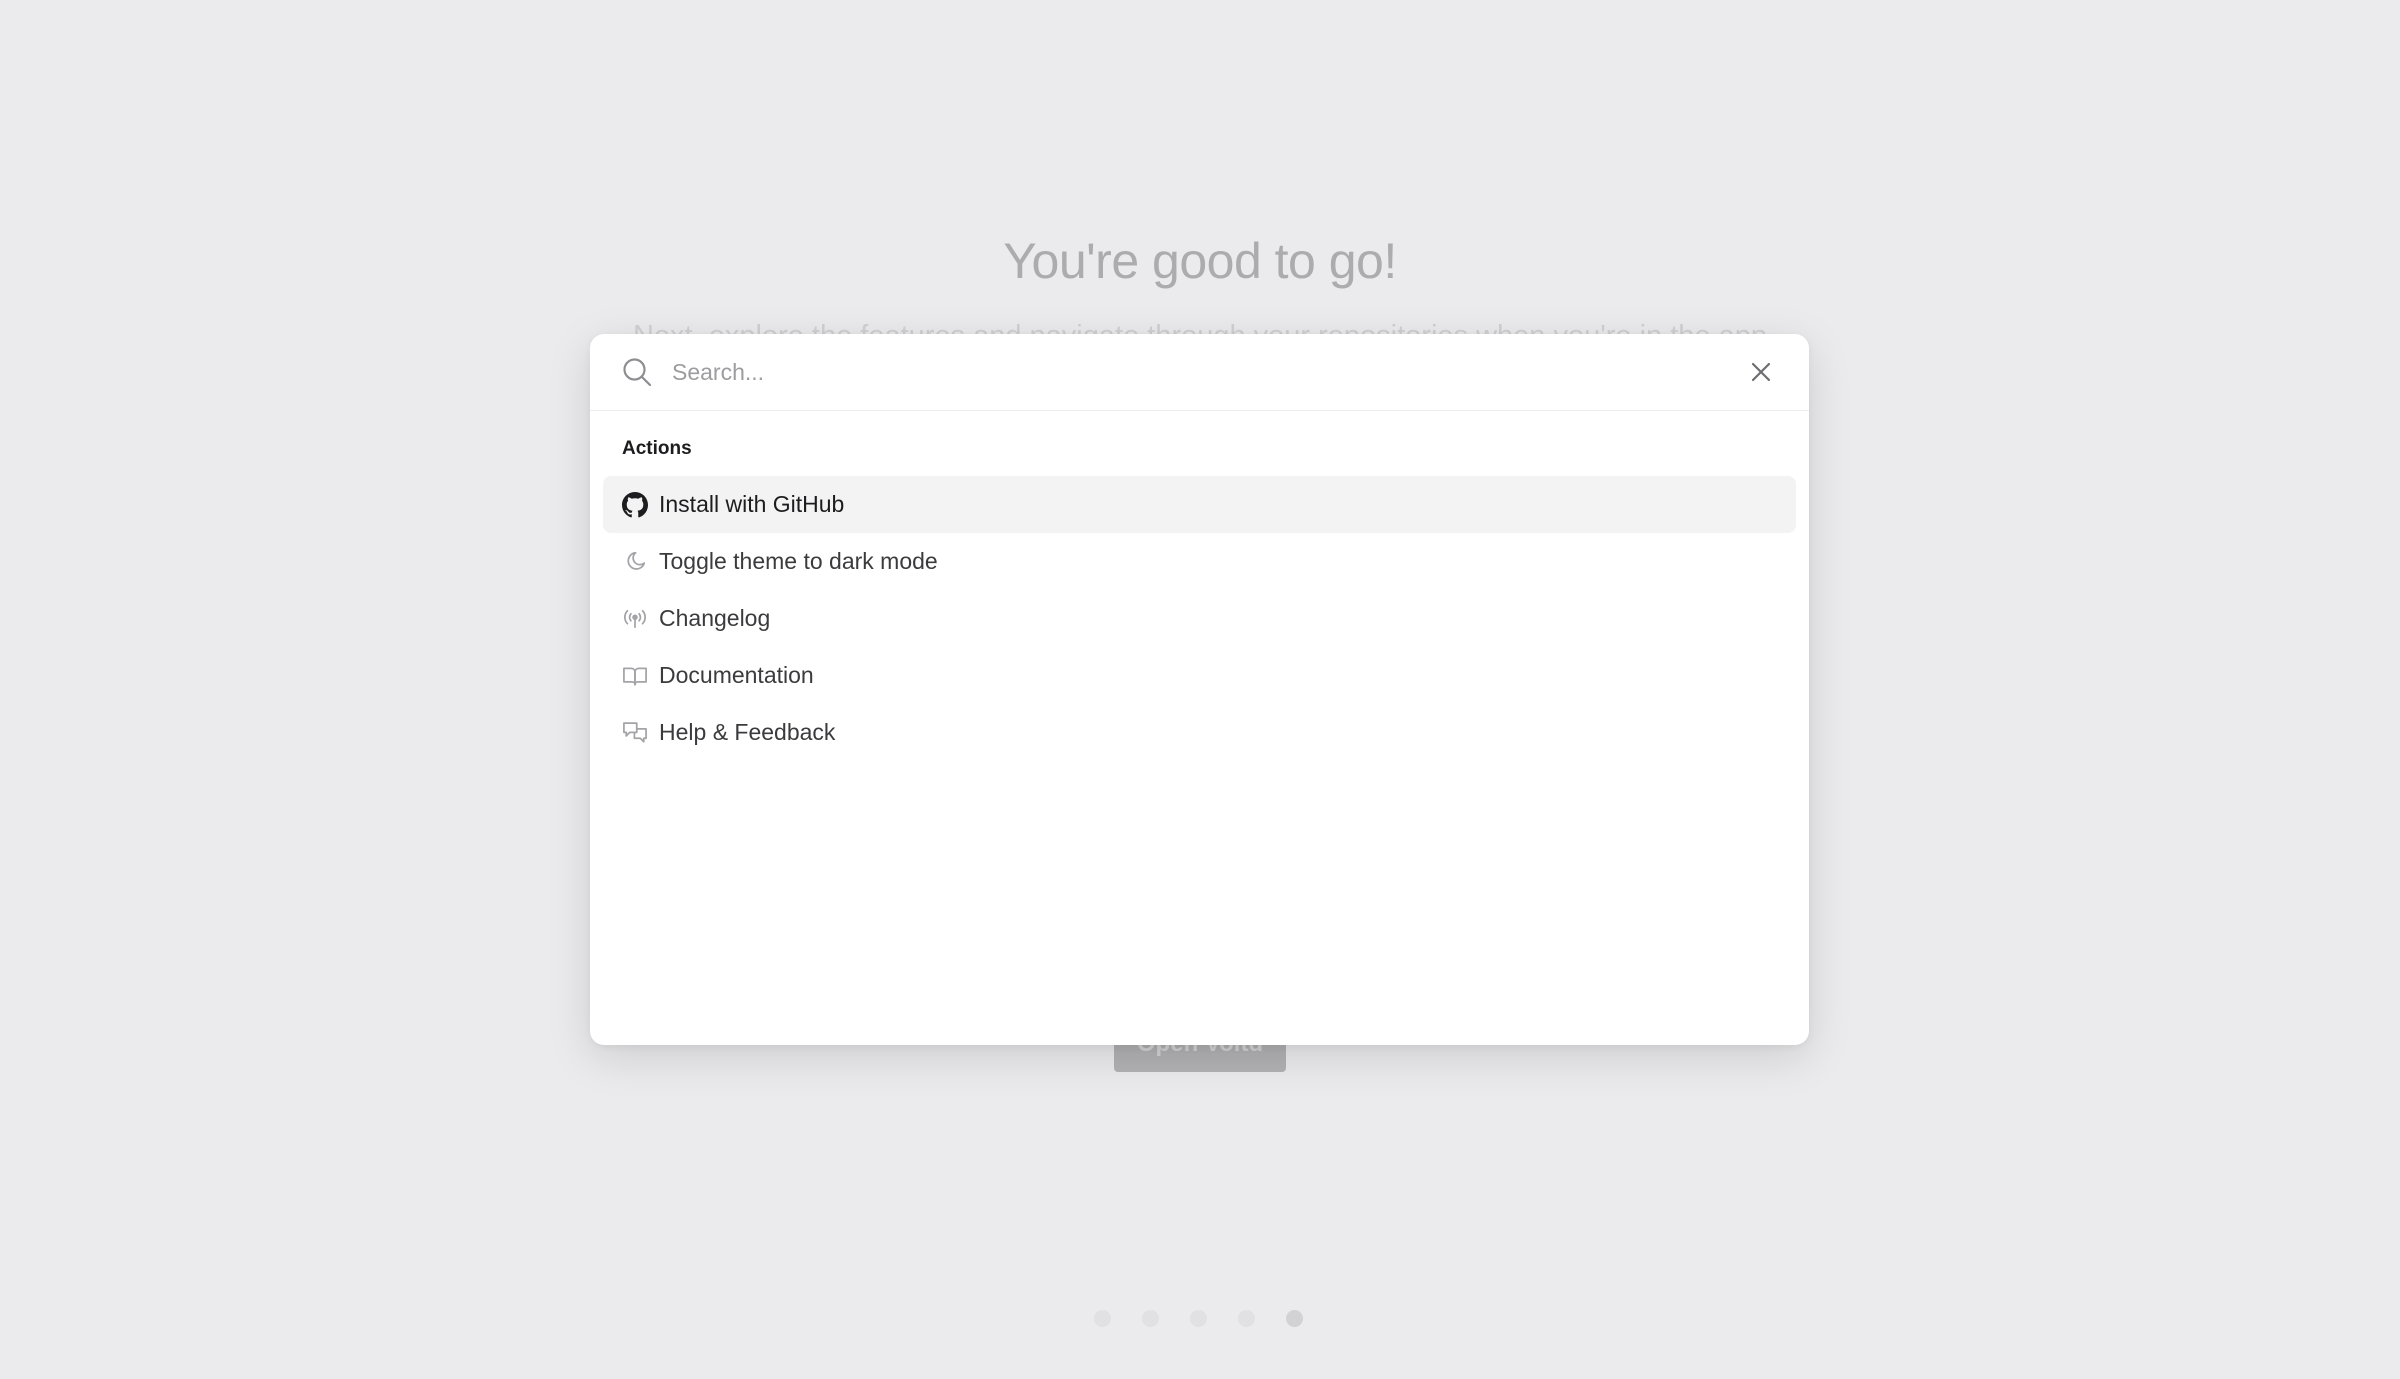 This screenshot has width=2400, height=1379. I want to click on search-icon, so click(637, 372).